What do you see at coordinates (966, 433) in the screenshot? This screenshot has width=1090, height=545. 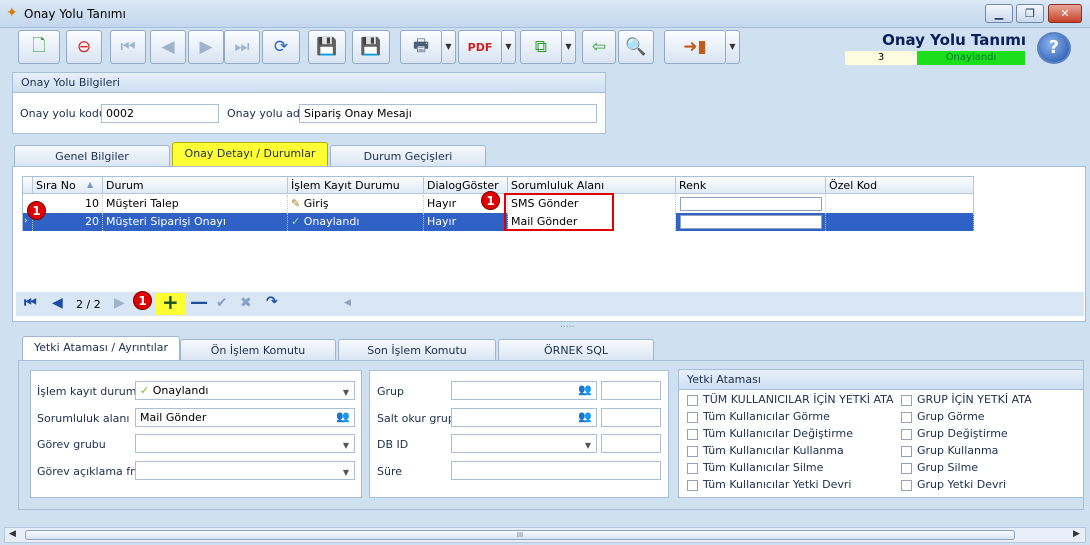 I see `checkbox-grup-degistirme: Grup Değiştirme` at bounding box center [966, 433].